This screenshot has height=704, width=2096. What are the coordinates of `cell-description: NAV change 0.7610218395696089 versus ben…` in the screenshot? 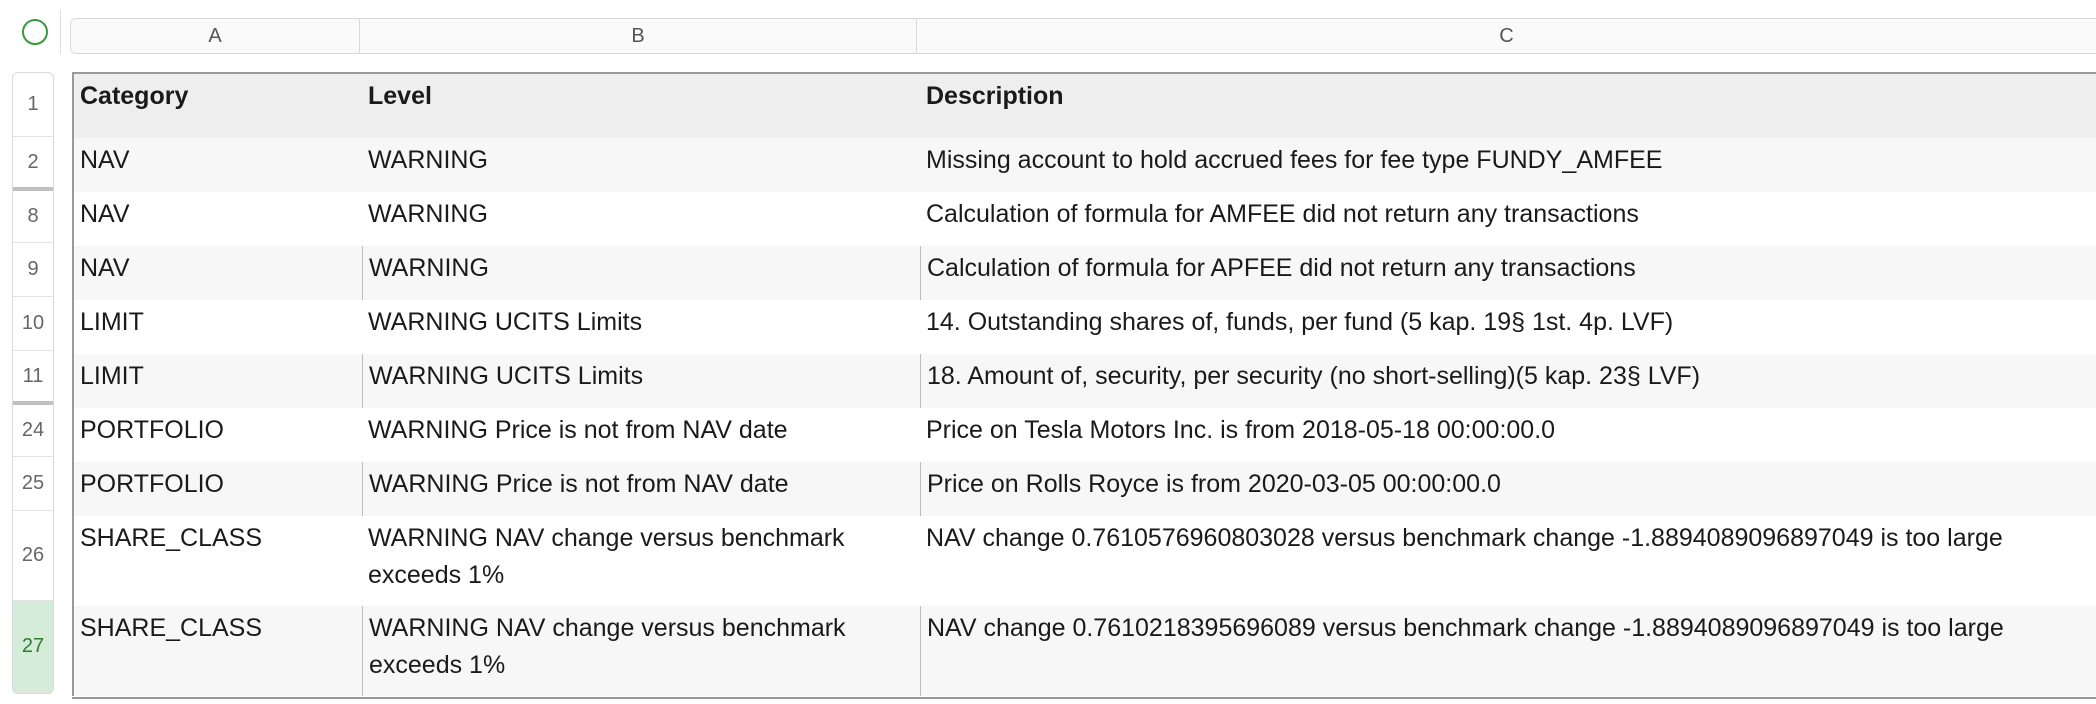 It's located at (1508, 651).